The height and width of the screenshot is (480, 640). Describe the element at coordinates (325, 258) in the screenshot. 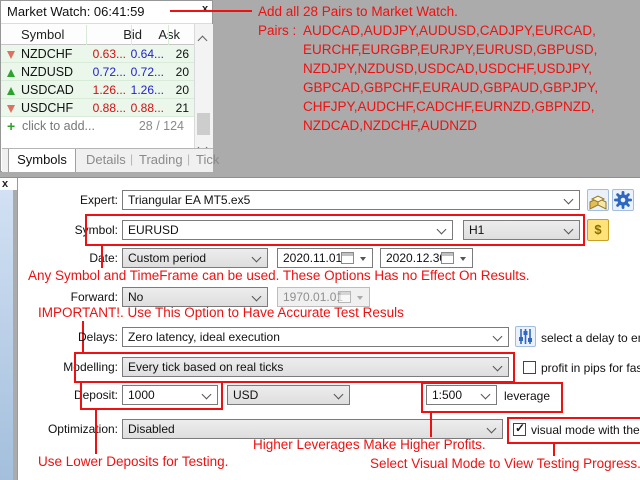

I see `date-from-field: 2020.11.01` at that location.